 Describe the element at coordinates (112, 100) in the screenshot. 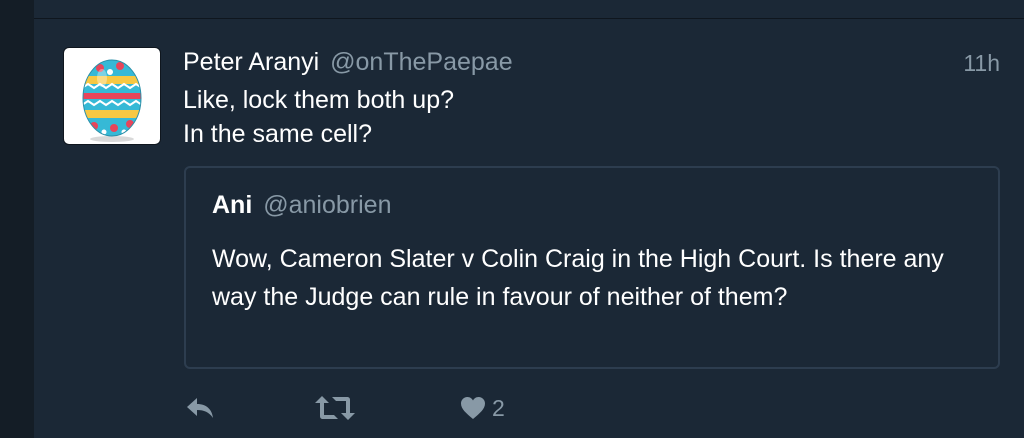

I see `easter-egg-icon` at that location.